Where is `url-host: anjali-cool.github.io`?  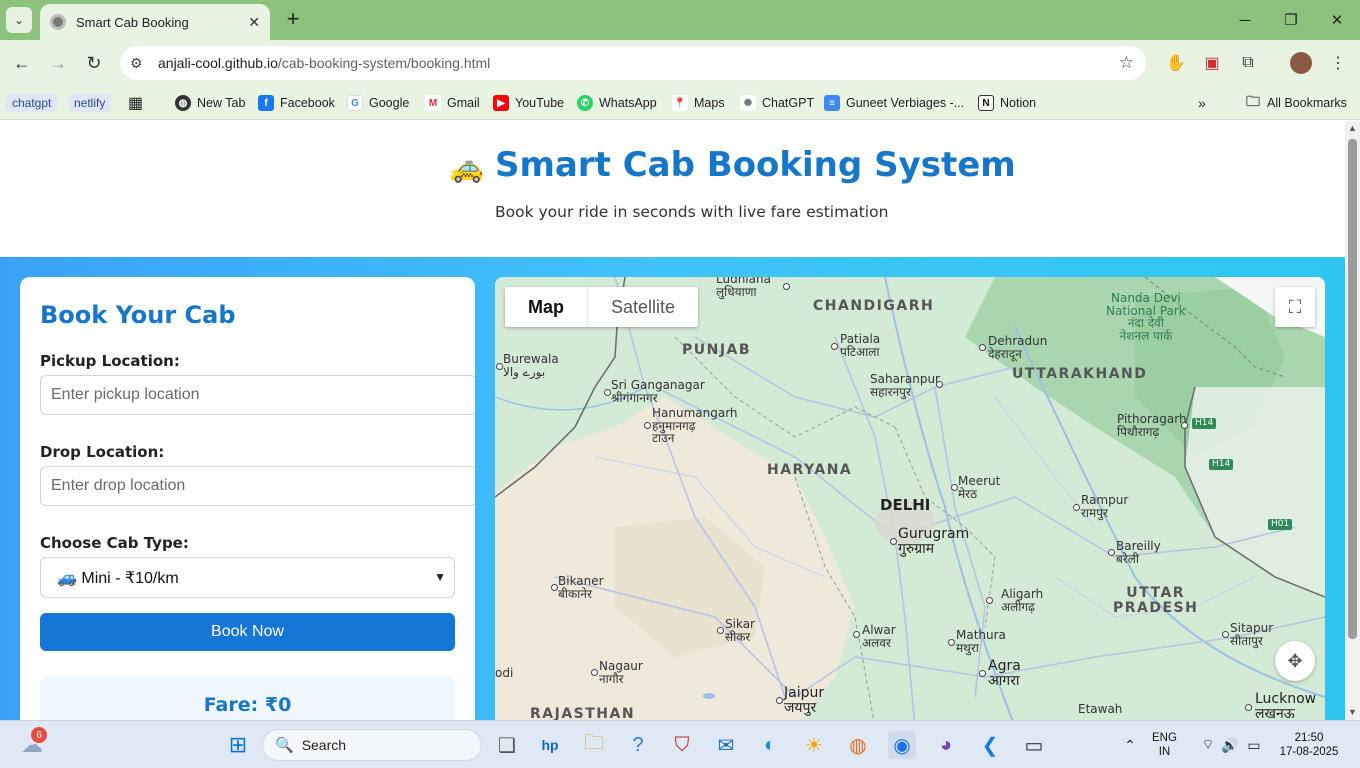 url-host: anjali-cool.github.io is located at coordinates (218, 63).